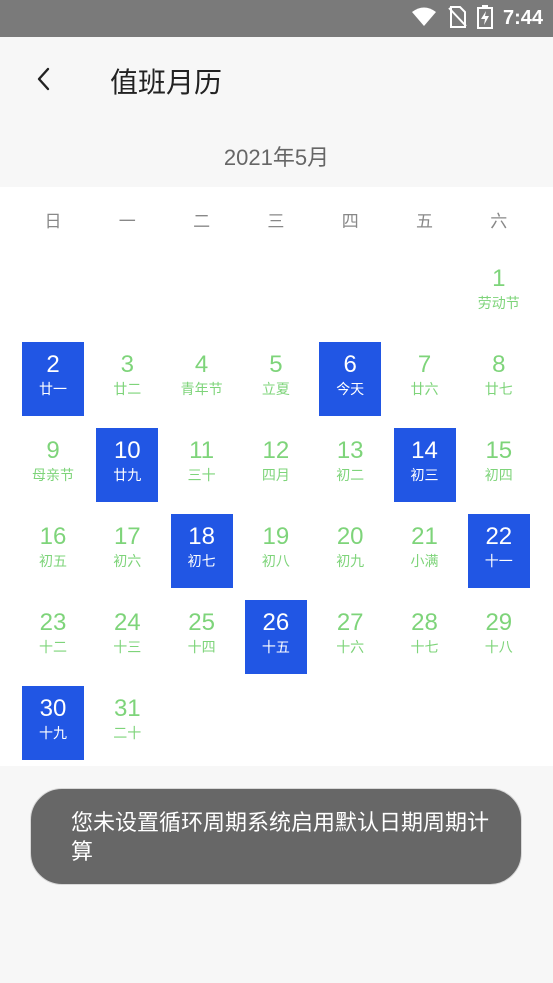 The width and height of the screenshot is (553, 983). Describe the element at coordinates (276, 379) in the screenshot. I see `calendar-day-5: 5 立夏` at that location.